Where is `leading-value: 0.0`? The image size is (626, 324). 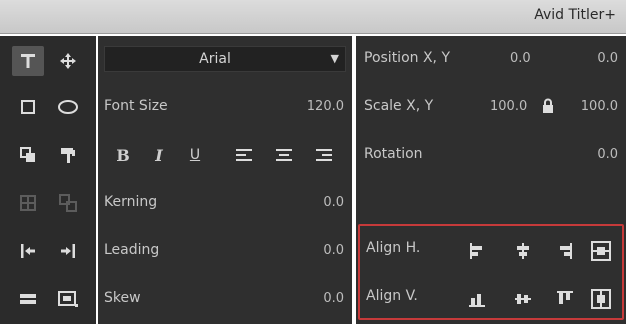 leading-value: 0.0 is located at coordinates (333, 250).